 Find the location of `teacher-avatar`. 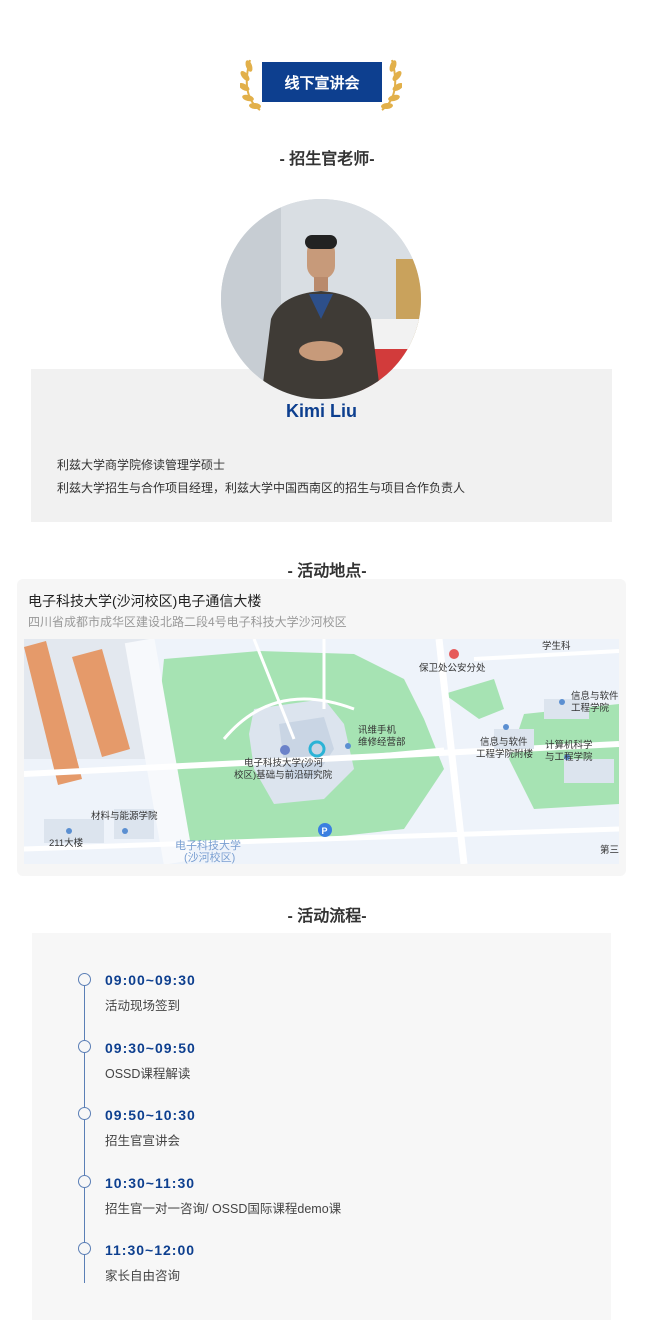

teacher-avatar is located at coordinates (321, 299).